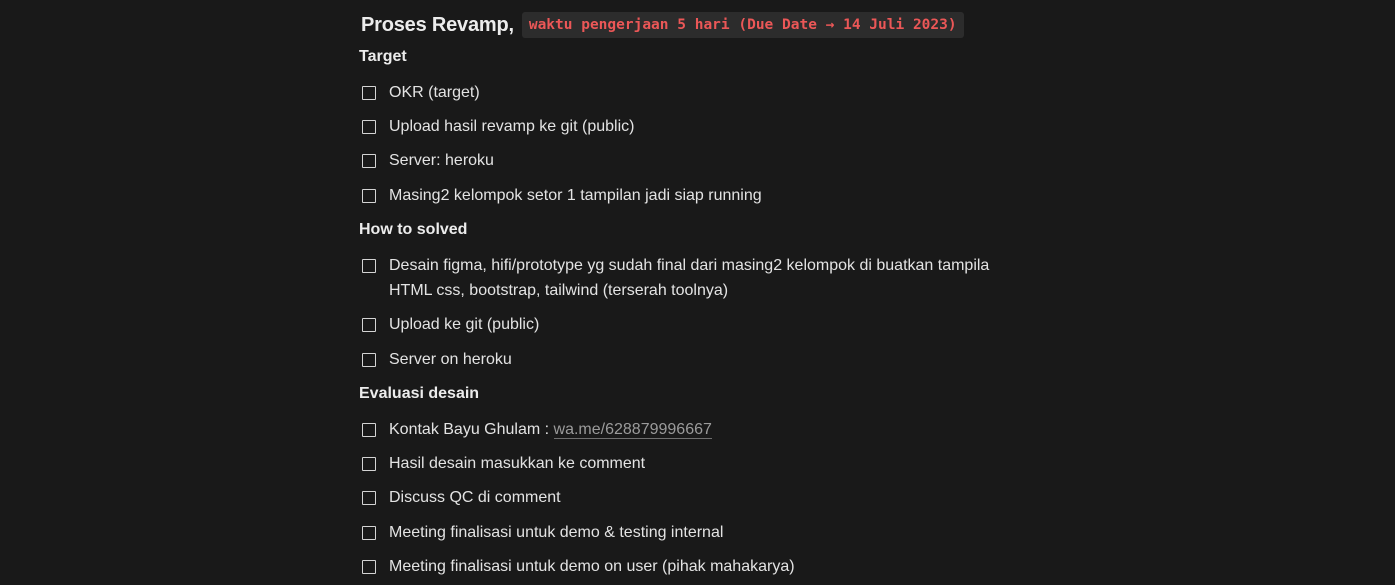 Image resolution: width=1395 pixels, height=585 pixels. I want to click on todo-text: Hasil desain masukkan ke comment, so click(517, 463).